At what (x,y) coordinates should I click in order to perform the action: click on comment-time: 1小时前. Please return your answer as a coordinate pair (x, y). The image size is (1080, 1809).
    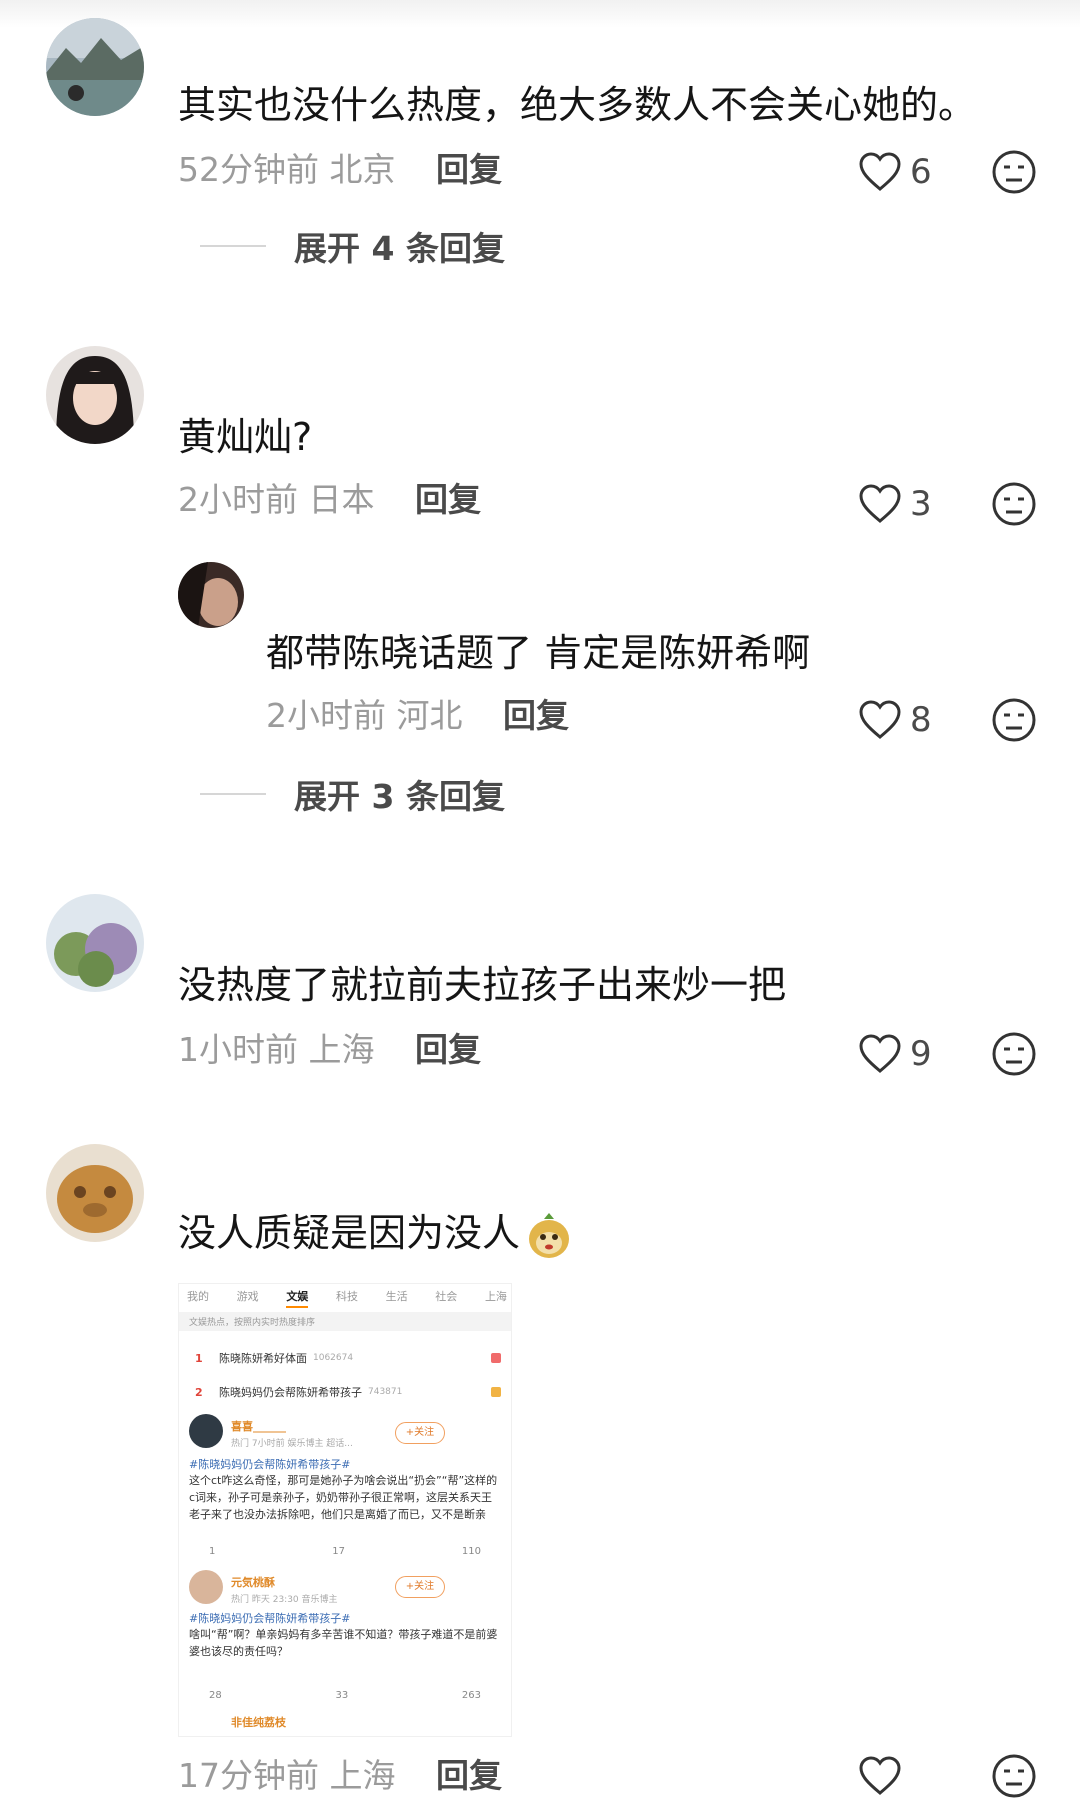
    Looking at the image, I should click on (238, 1049).